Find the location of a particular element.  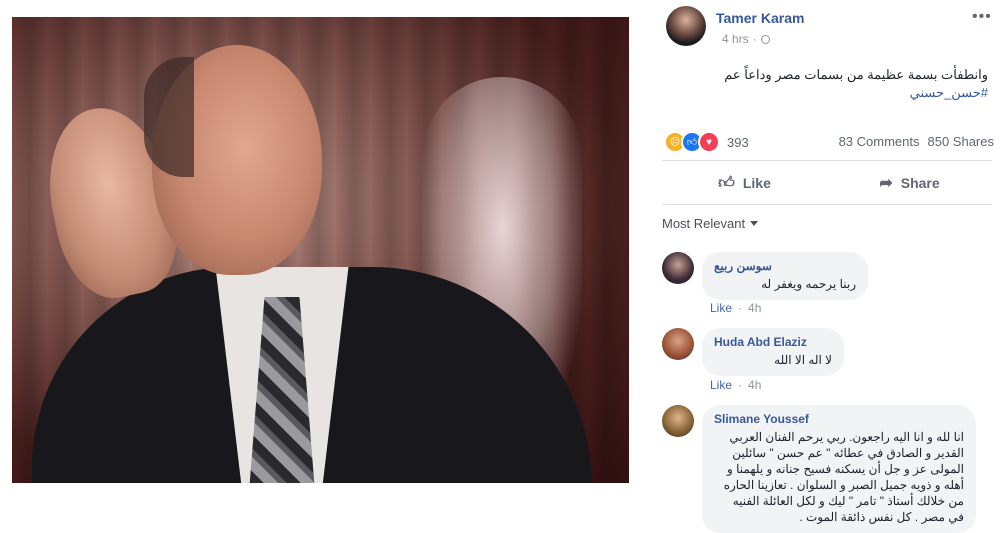

hashtag-link: #حسن_حسني is located at coordinates (949, 92).